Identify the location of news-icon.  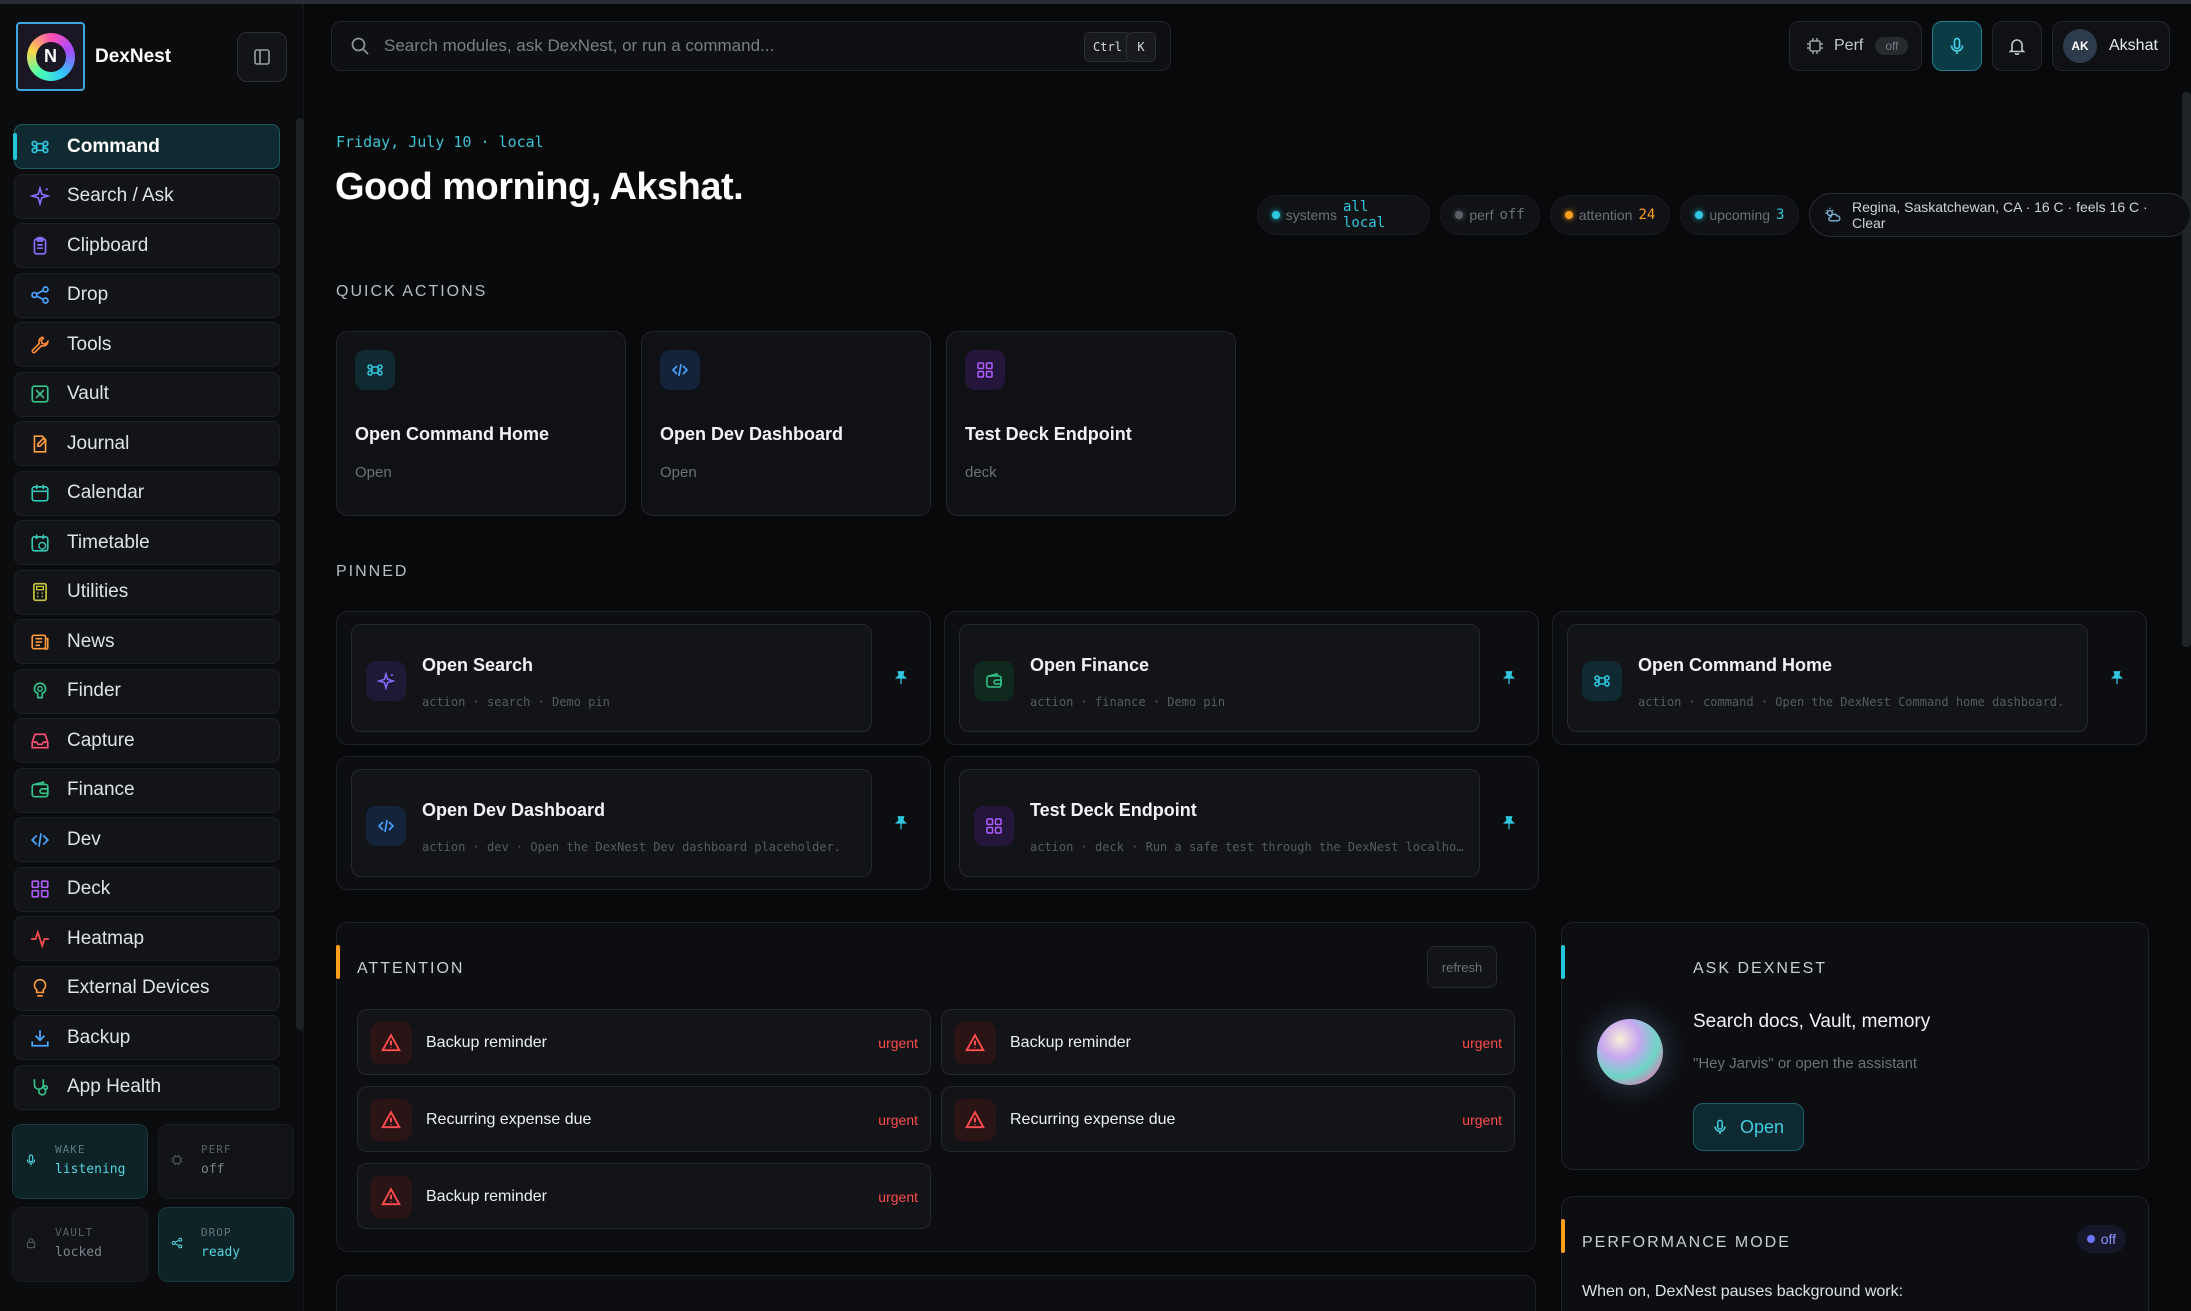
(40, 642).